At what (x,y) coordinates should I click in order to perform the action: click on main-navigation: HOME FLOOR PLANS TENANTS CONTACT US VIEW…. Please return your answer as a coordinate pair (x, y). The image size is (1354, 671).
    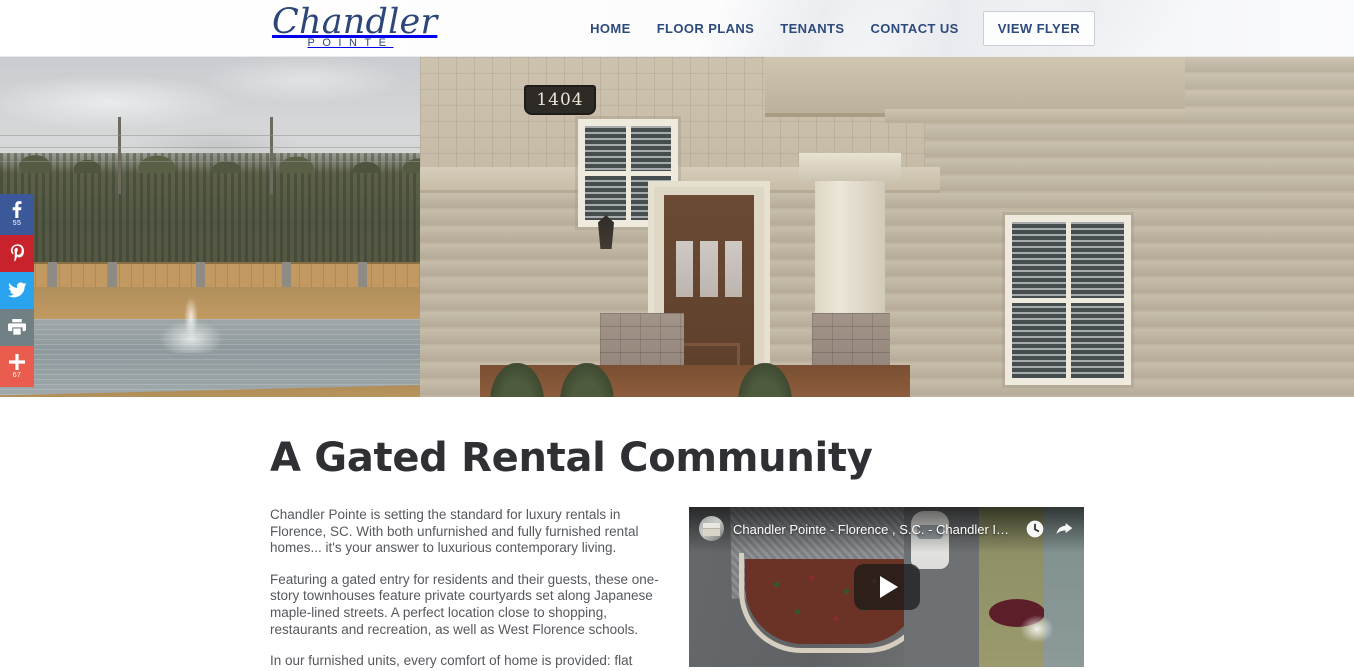
    Looking at the image, I should click on (836, 28).